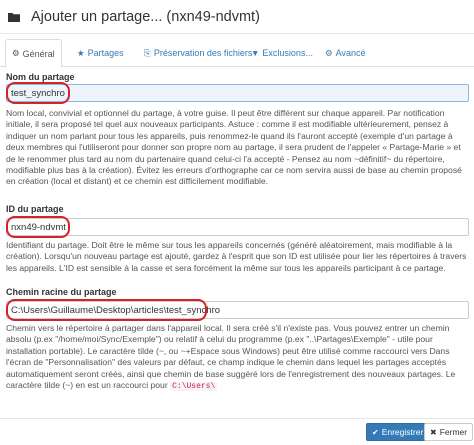 Image resolution: width=474 pixels, height=445 pixels. I want to click on share-icon: ★, so click(81, 52).